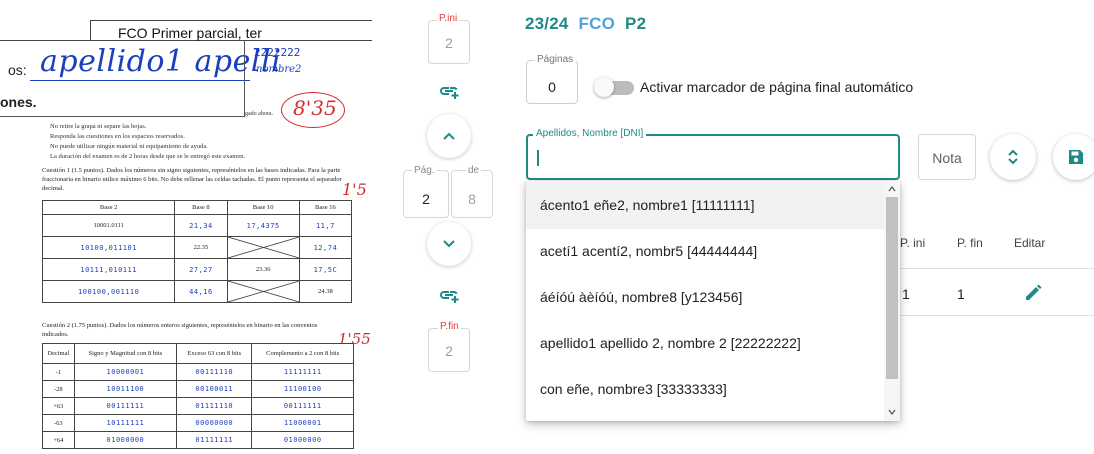 The height and width of the screenshot is (454, 1094). What do you see at coordinates (325, 269) in the screenshot?
I see `table-cell: 17,5C` at bounding box center [325, 269].